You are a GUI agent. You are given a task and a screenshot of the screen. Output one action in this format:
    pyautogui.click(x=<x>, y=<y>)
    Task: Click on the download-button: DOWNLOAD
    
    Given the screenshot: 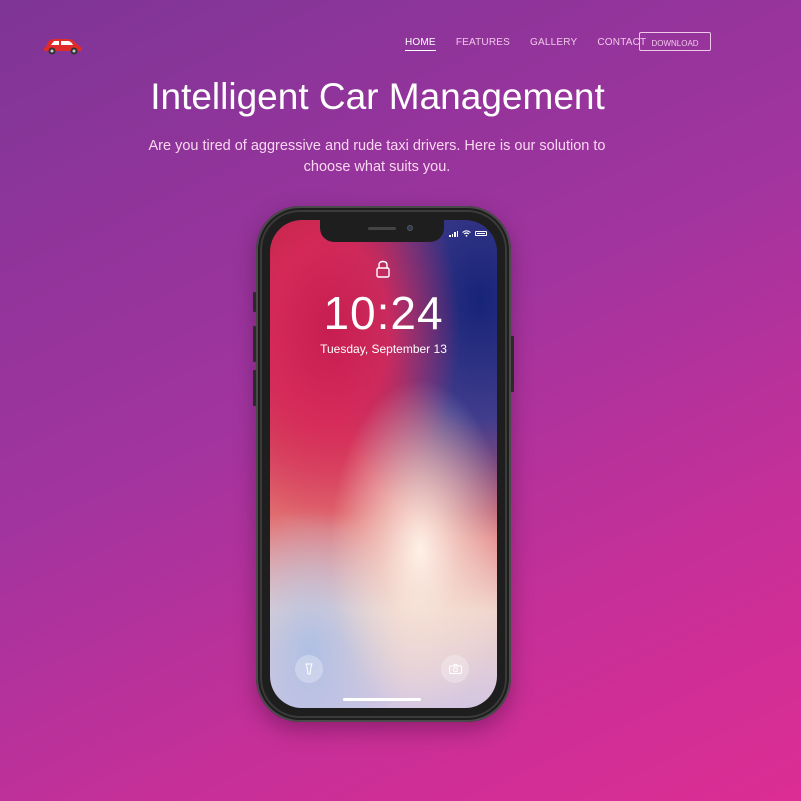 What is the action you would take?
    pyautogui.click(x=675, y=41)
    